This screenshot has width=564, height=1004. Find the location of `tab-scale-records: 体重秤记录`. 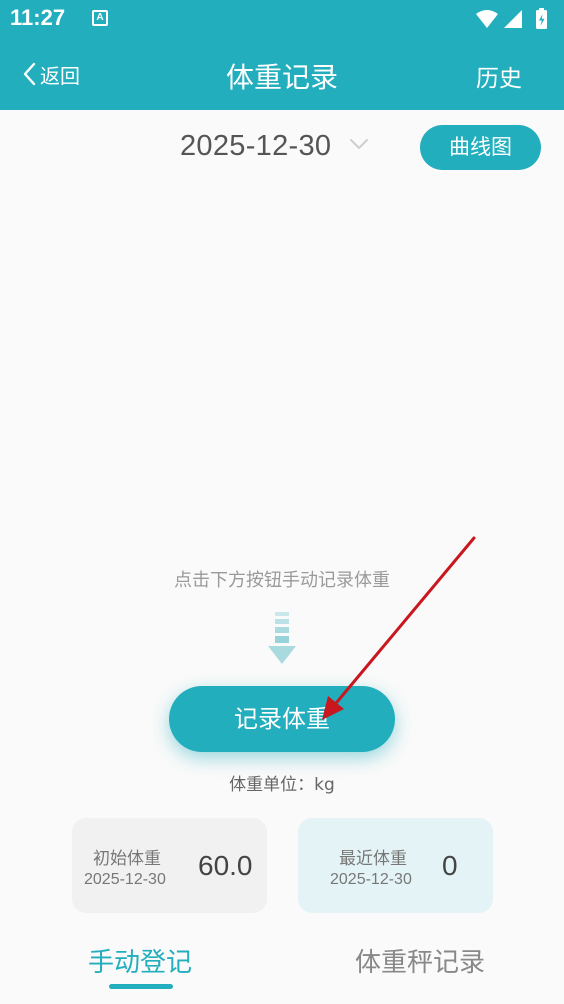

tab-scale-records: 体重秤记录 is located at coordinates (420, 960).